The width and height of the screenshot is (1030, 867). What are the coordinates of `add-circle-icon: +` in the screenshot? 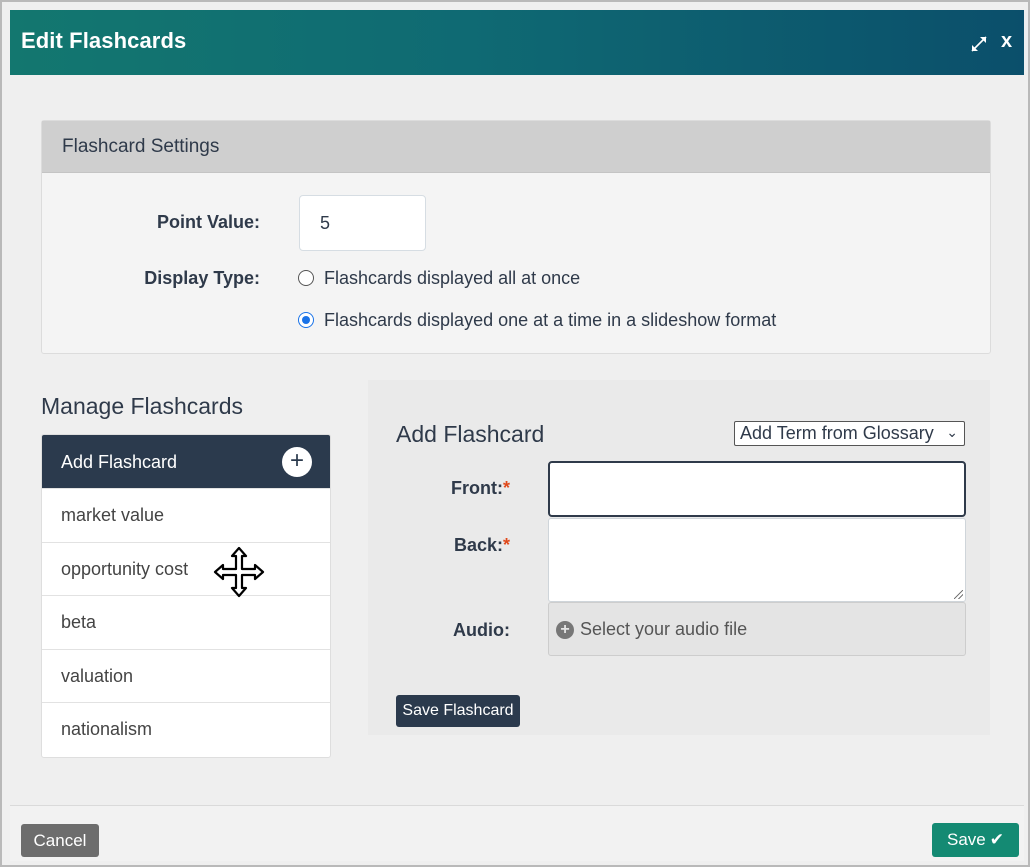 It's located at (565, 630).